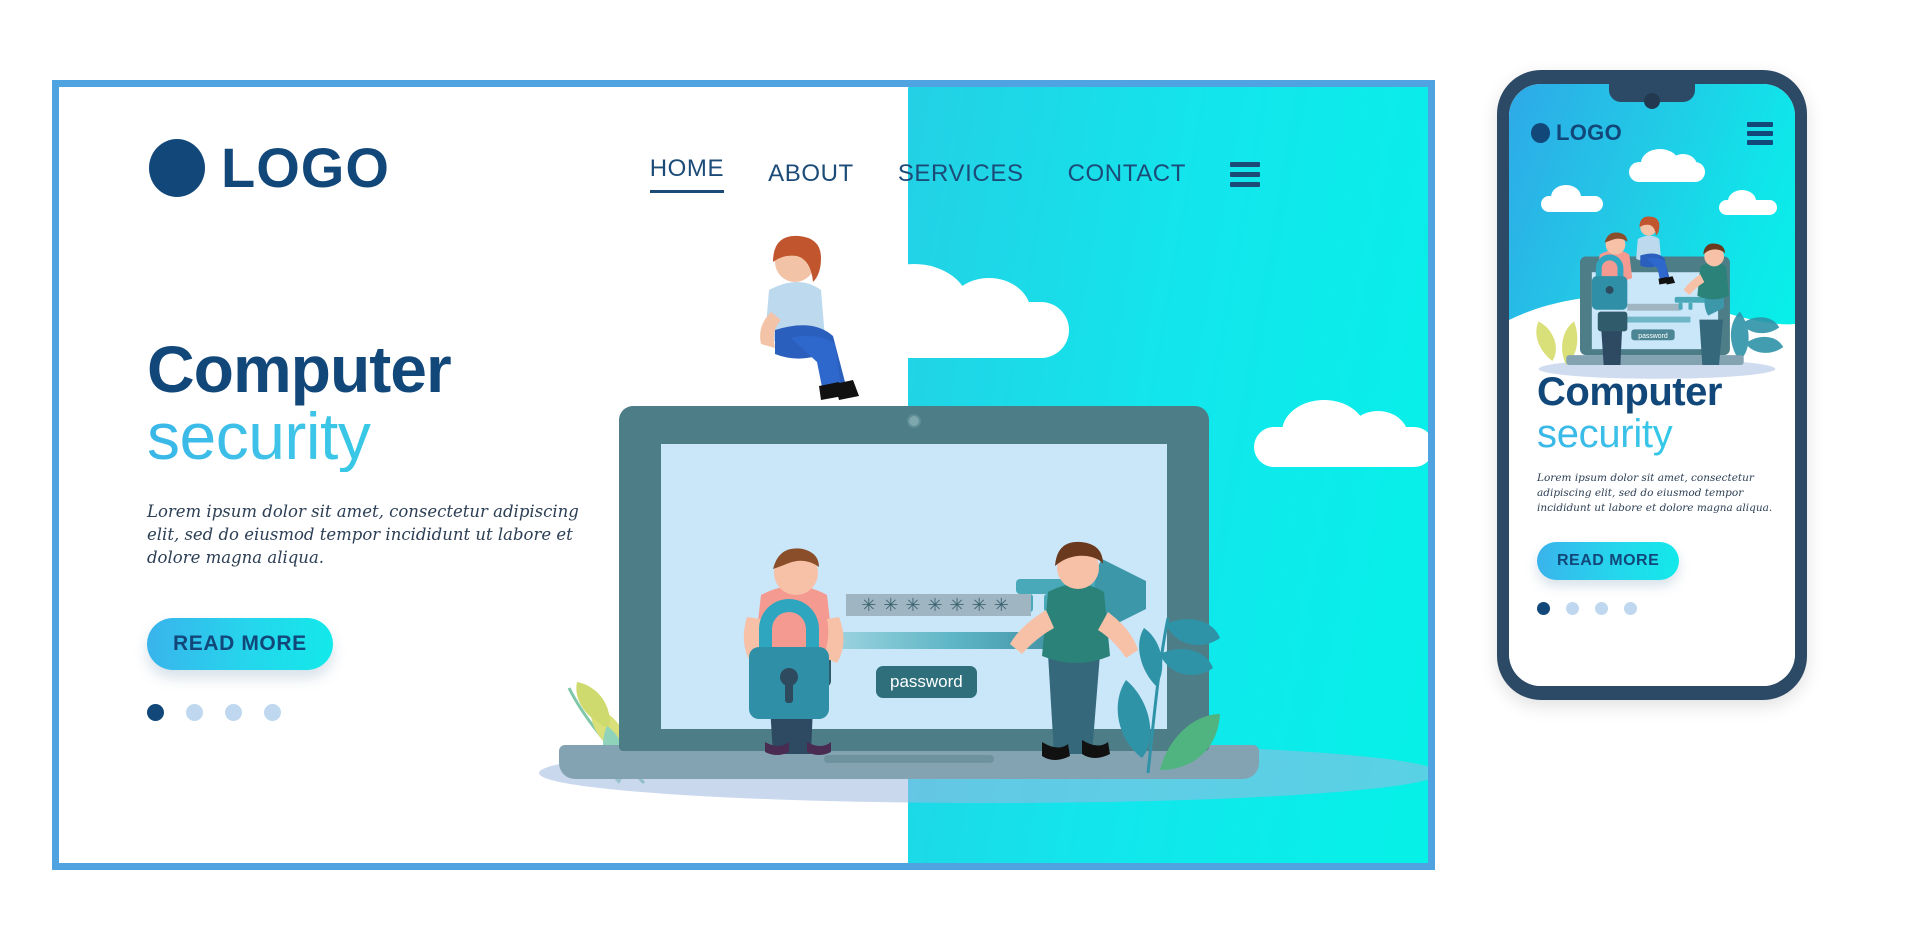  I want to click on cloud-icon, so click(1667, 165).